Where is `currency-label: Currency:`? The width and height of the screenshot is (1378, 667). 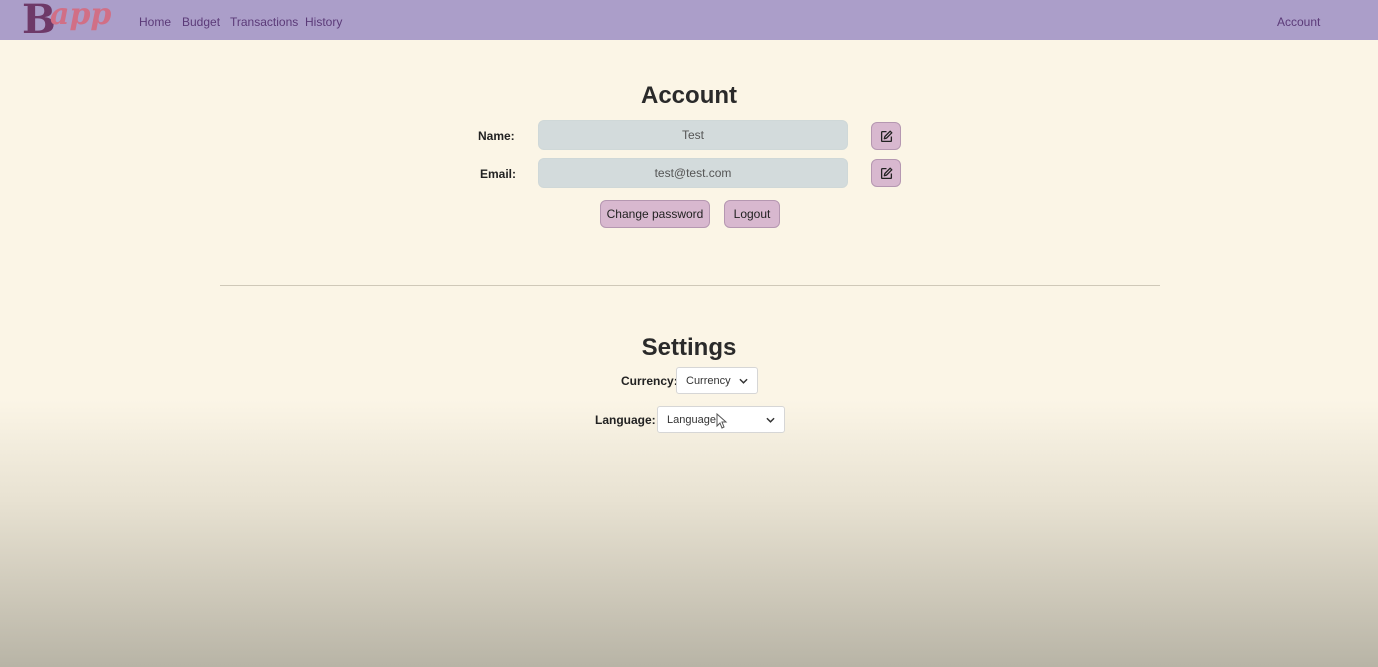
currency-label: Currency: is located at coordinates (649, 381).